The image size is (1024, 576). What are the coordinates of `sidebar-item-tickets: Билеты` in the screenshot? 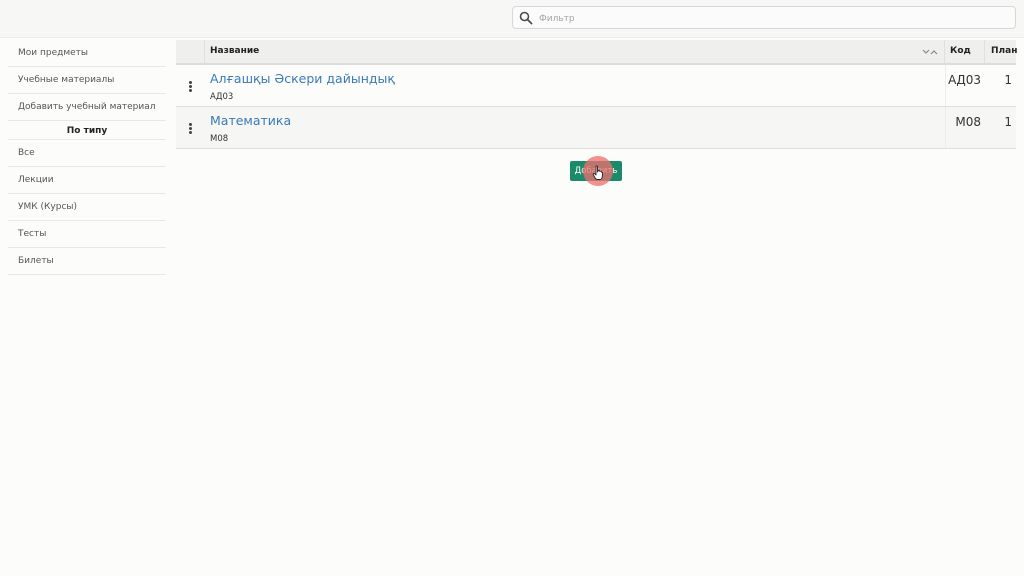 It's located at (87, 261).